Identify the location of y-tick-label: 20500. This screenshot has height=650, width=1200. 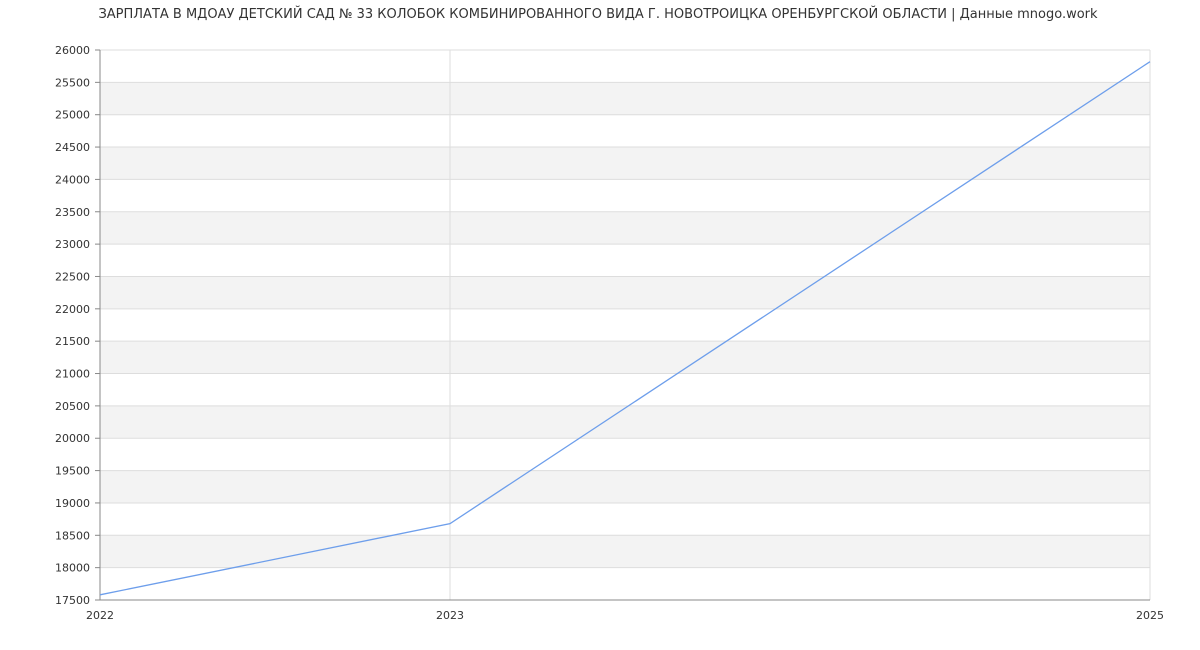
(72, 406).